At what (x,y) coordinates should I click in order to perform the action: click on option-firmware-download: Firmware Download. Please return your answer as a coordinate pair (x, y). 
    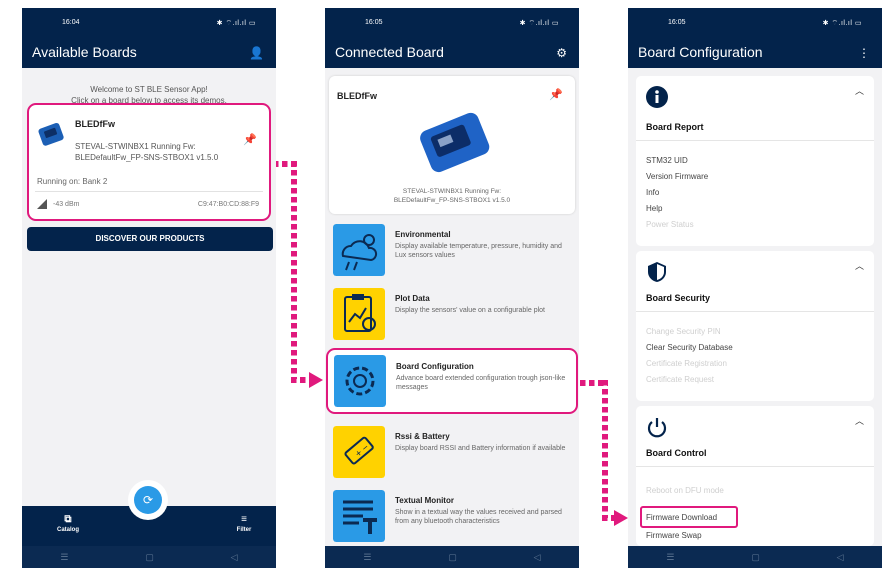
    Looking at the image, I should click on (681, 517).